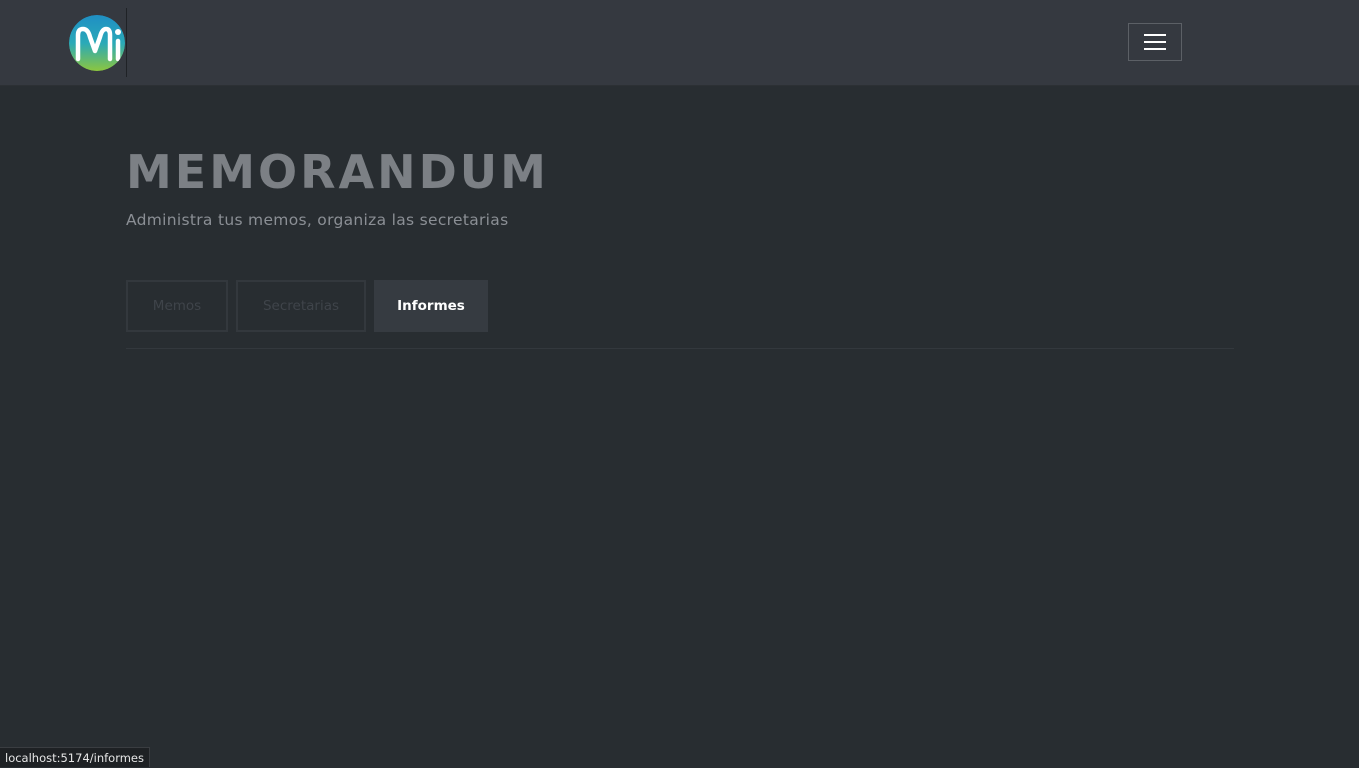 The image size is (1359, 768). What do you see at coordinates (680, 348) in the screenshot?
I see `section-divider` at bounding box center [680, 348].